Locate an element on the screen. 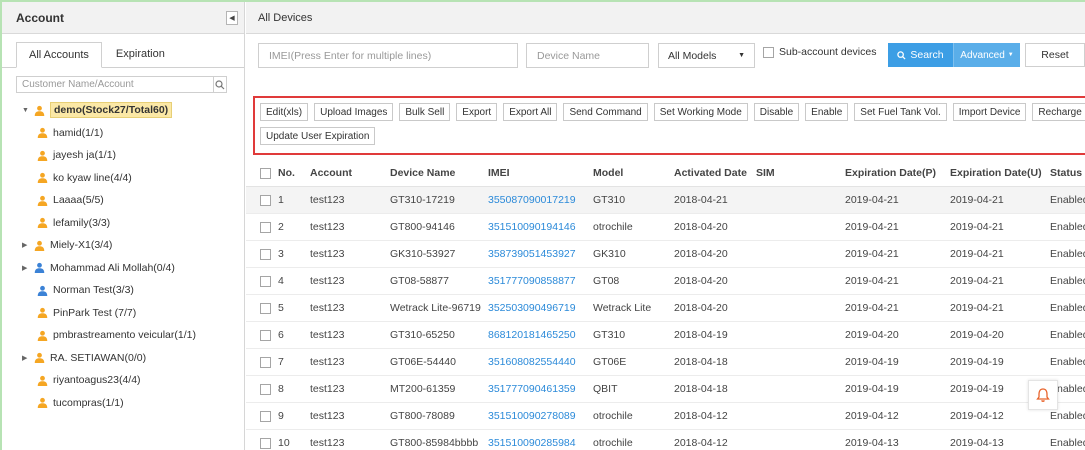 The image size is (1085, 450). advanced-button: Advanced ▼ is located at coordinates (986, 55).